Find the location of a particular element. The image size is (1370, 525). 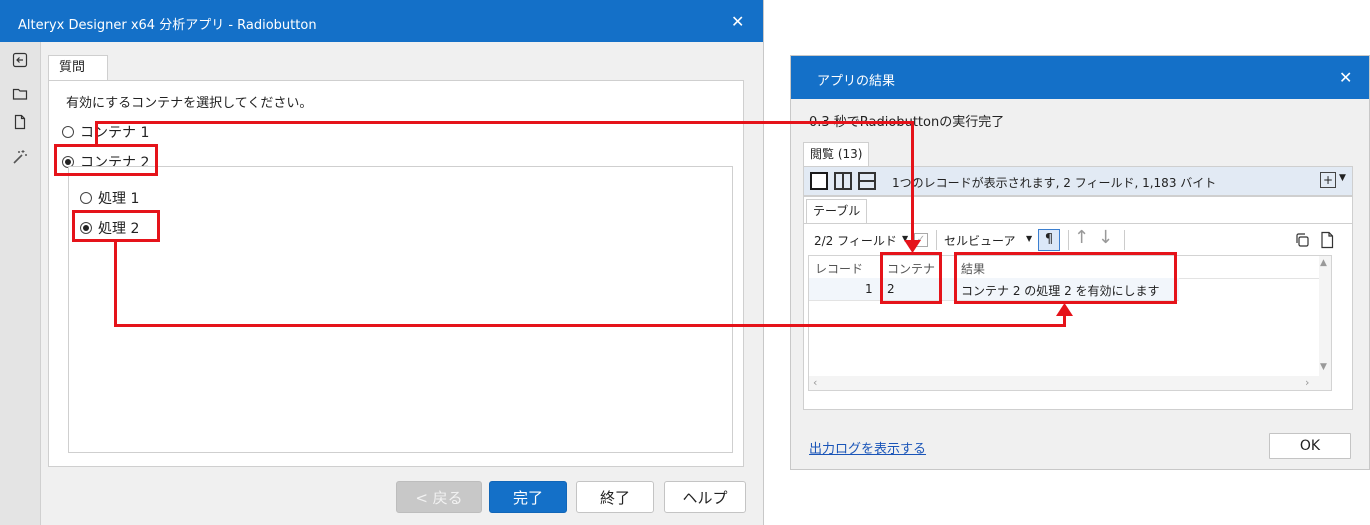

sidebar is located at coordinates (20, 283).